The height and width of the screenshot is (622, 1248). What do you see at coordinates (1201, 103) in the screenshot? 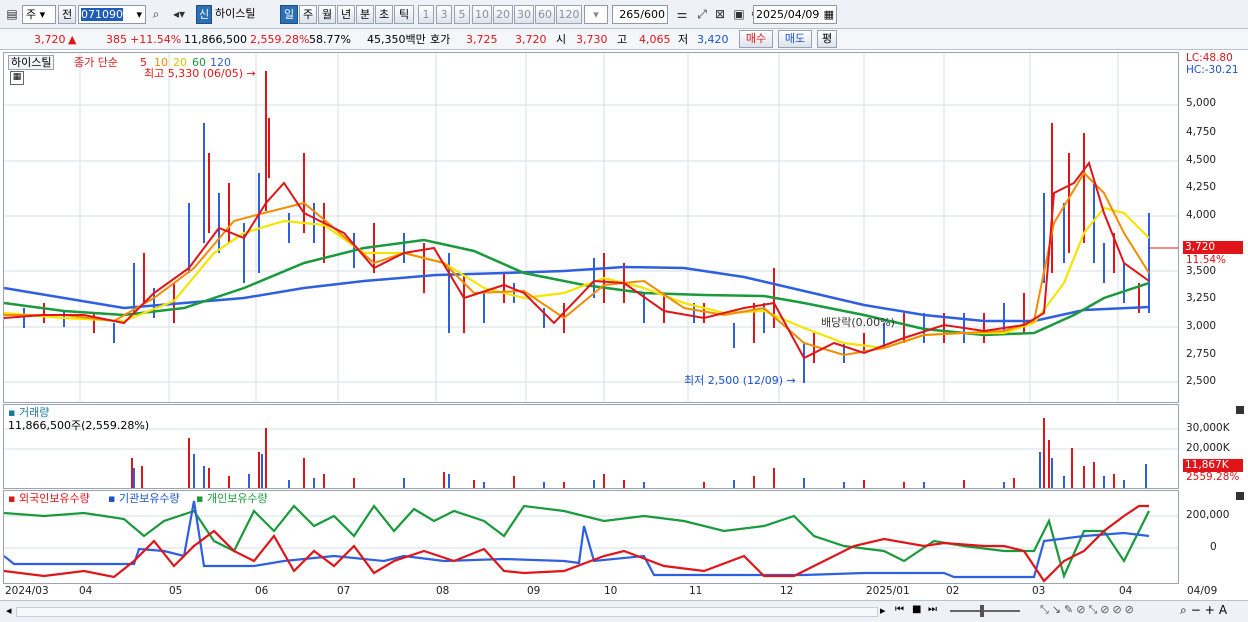
I see `tick-5000: 5,000` at bounding box center [1201, 103].